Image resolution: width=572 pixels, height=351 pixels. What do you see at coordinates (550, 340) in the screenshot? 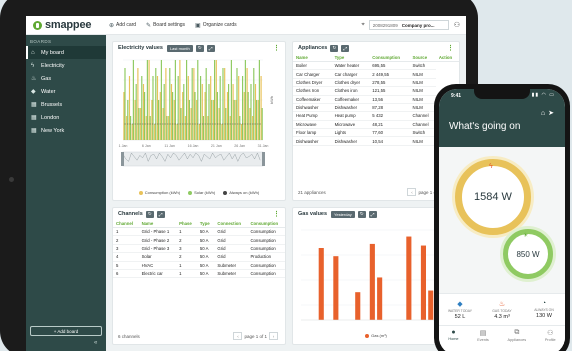
I see `tab-profile: ⚇ Profile` at bounding box center [550, 340].